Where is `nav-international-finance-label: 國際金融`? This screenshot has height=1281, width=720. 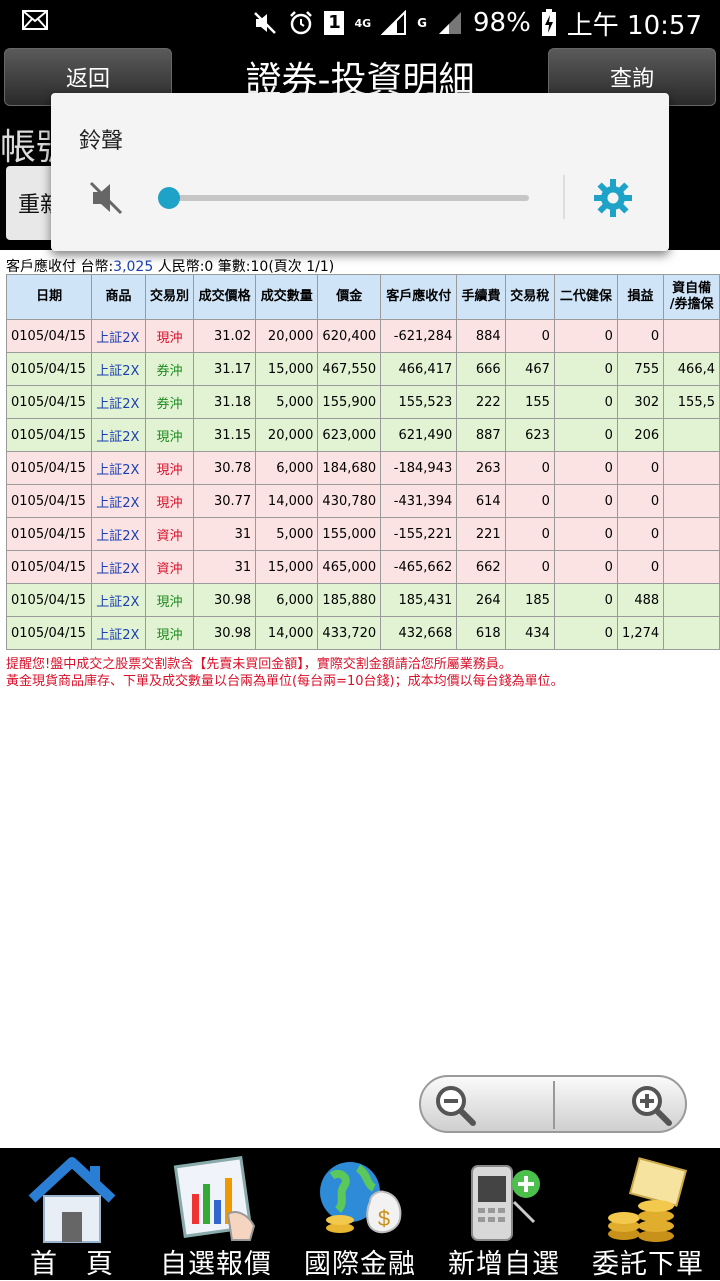
nav-international-finance-label: 國際金融 is located at coordinates (360, 1264).